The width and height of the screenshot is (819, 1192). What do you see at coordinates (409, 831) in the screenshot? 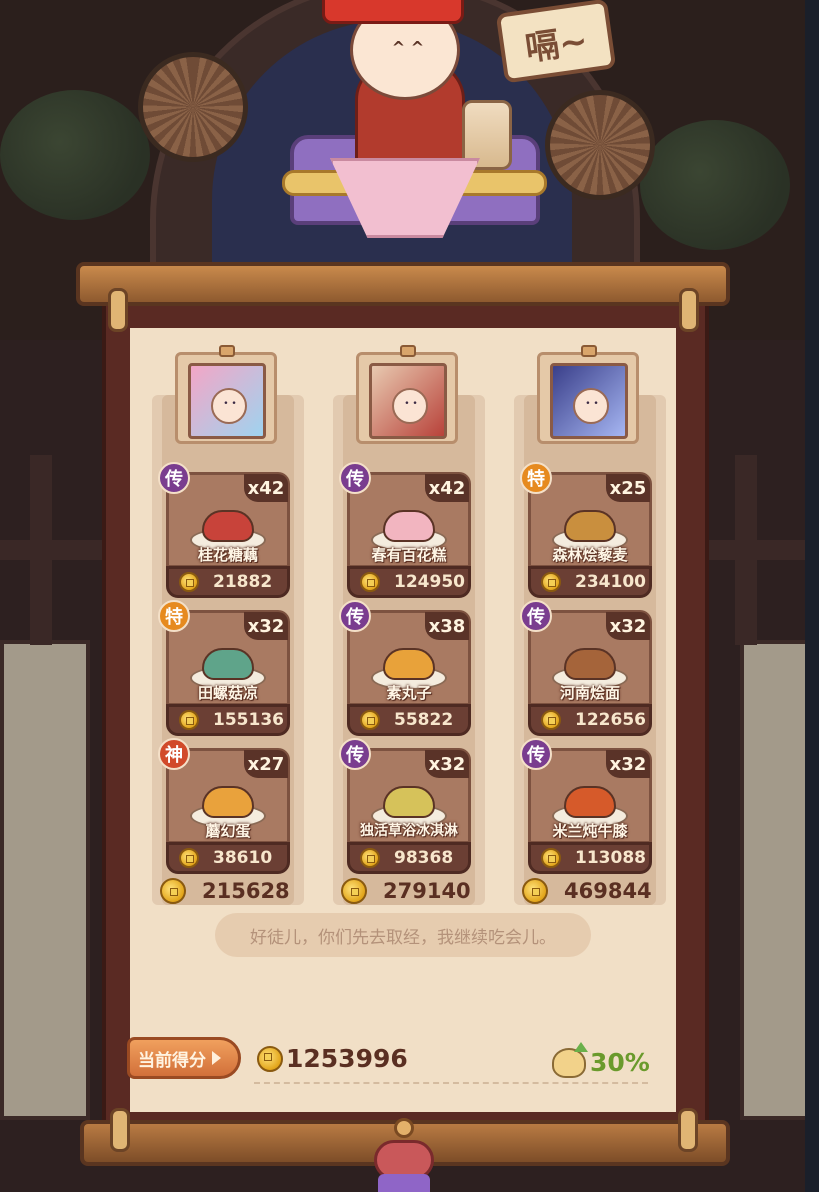
I see `dish-name: 独活草浴冰淇淋` at bounding box center [409, 831].